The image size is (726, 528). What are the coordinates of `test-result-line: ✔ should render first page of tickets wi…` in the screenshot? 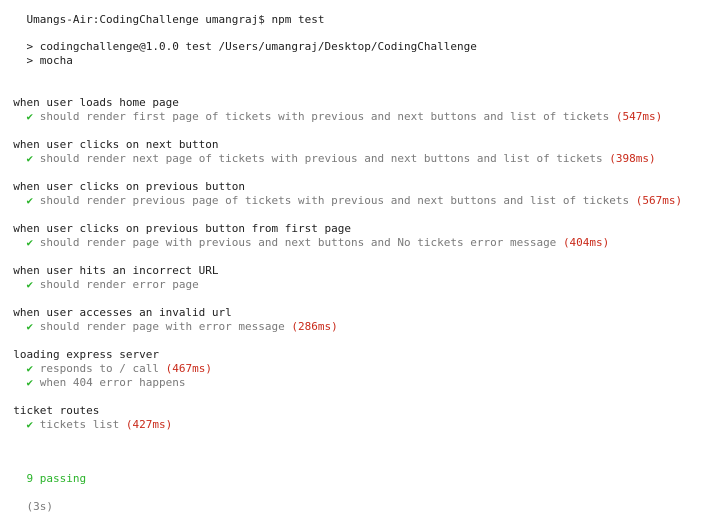 It's located at (331, 117).